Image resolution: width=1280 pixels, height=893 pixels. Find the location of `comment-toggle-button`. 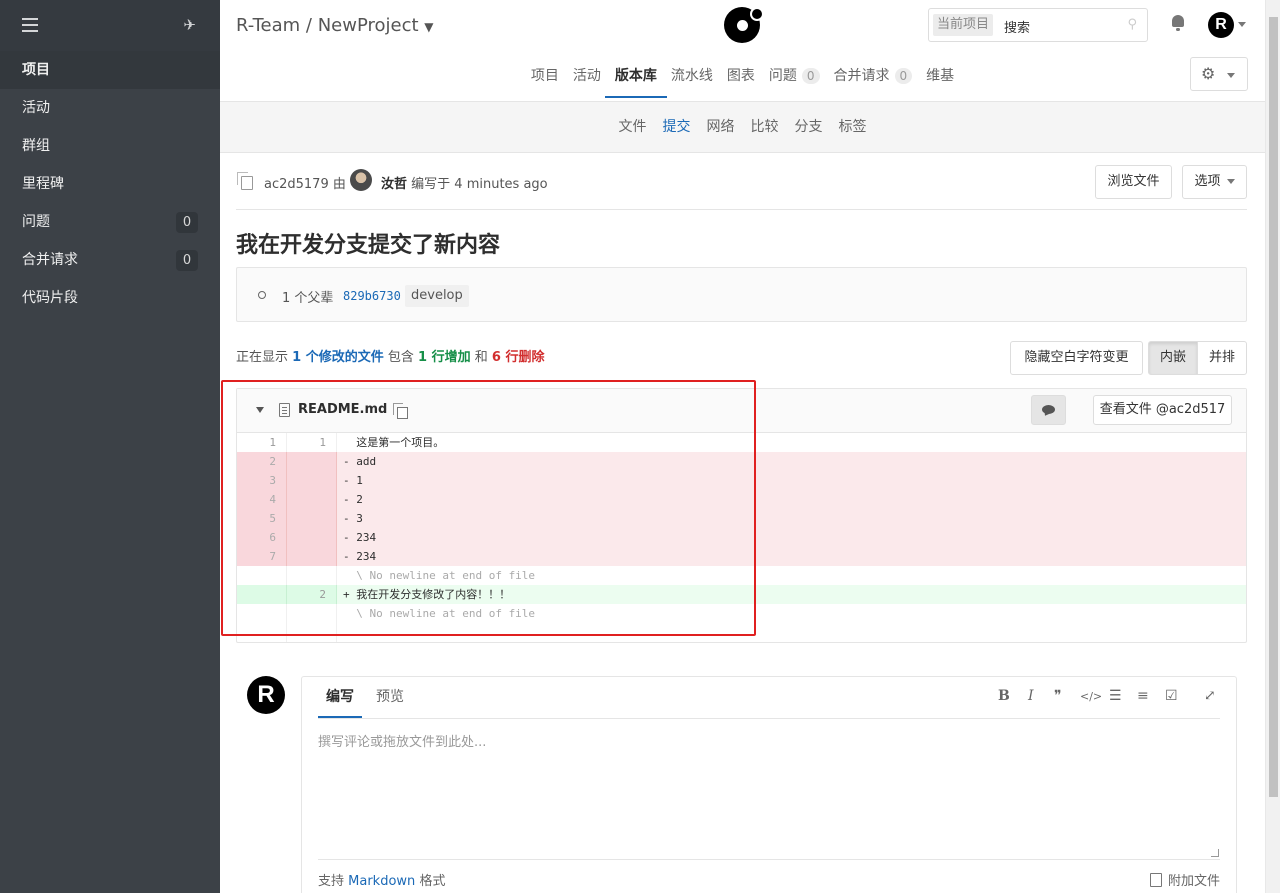

comment-toggle-button is located at coordinates (1048, 410).